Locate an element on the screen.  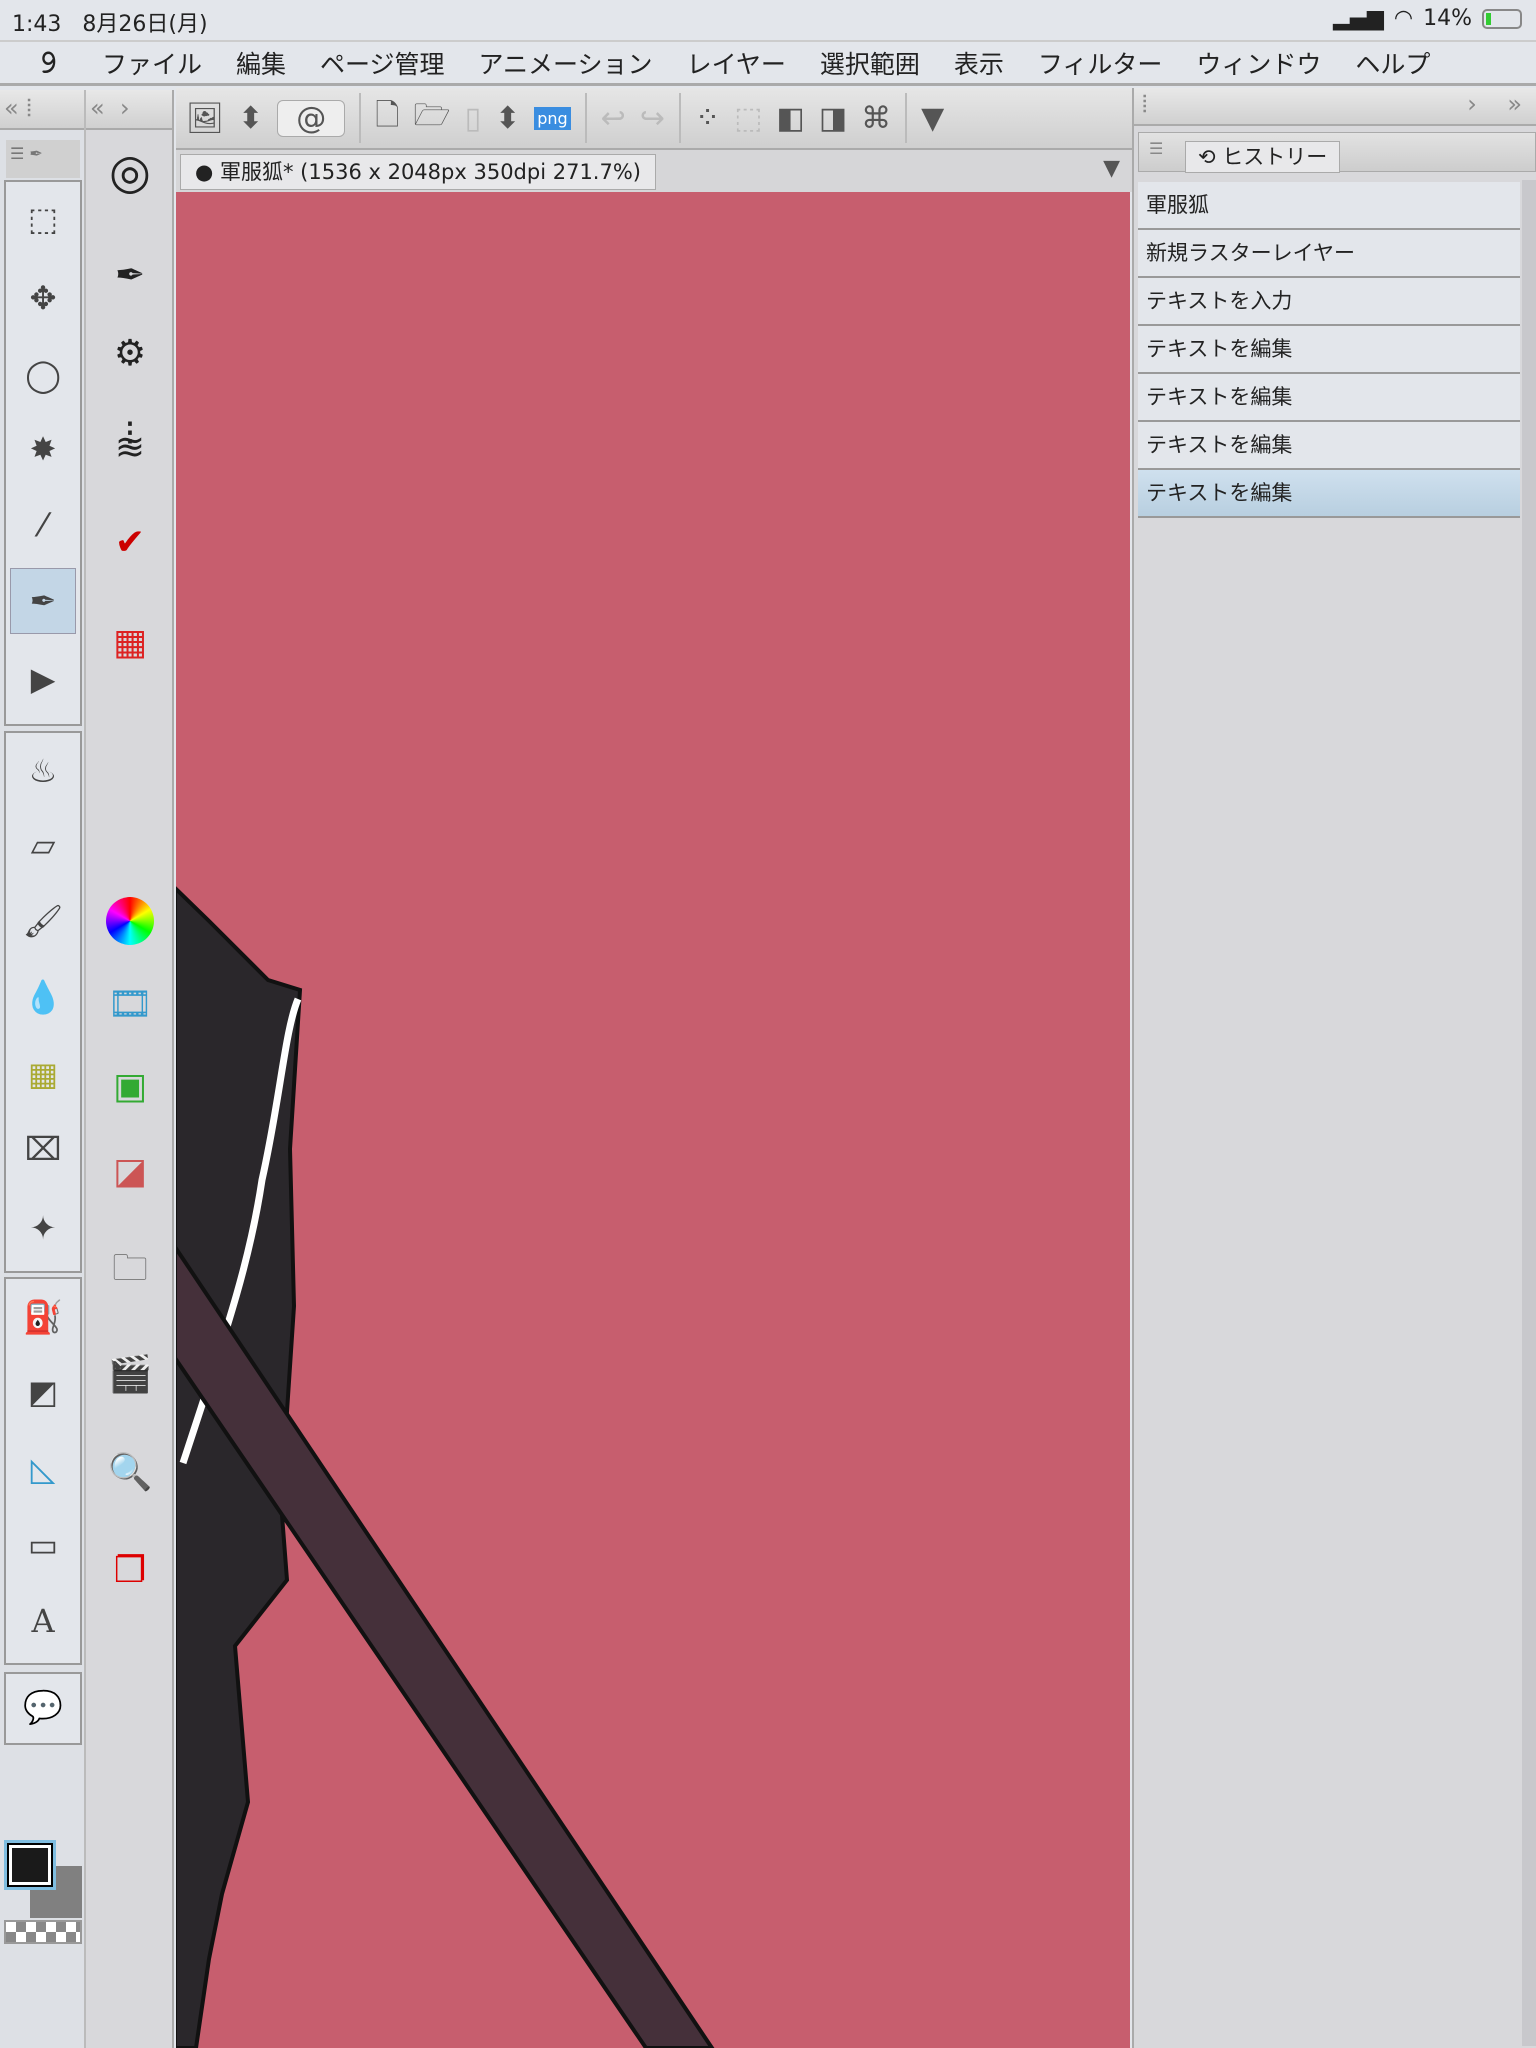
navigator-icon: ◎ is located at coordinates (130, 172).